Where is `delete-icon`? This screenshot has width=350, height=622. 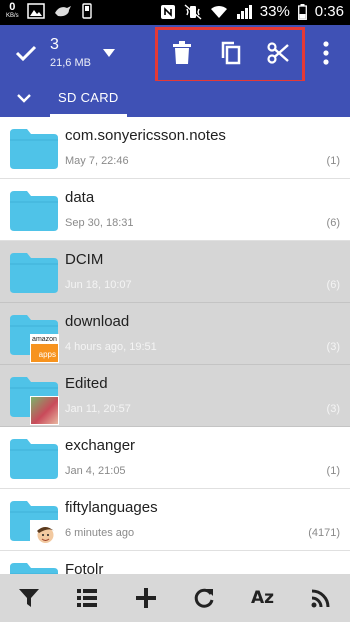
delete-icon is located at coordinates (182, 52).